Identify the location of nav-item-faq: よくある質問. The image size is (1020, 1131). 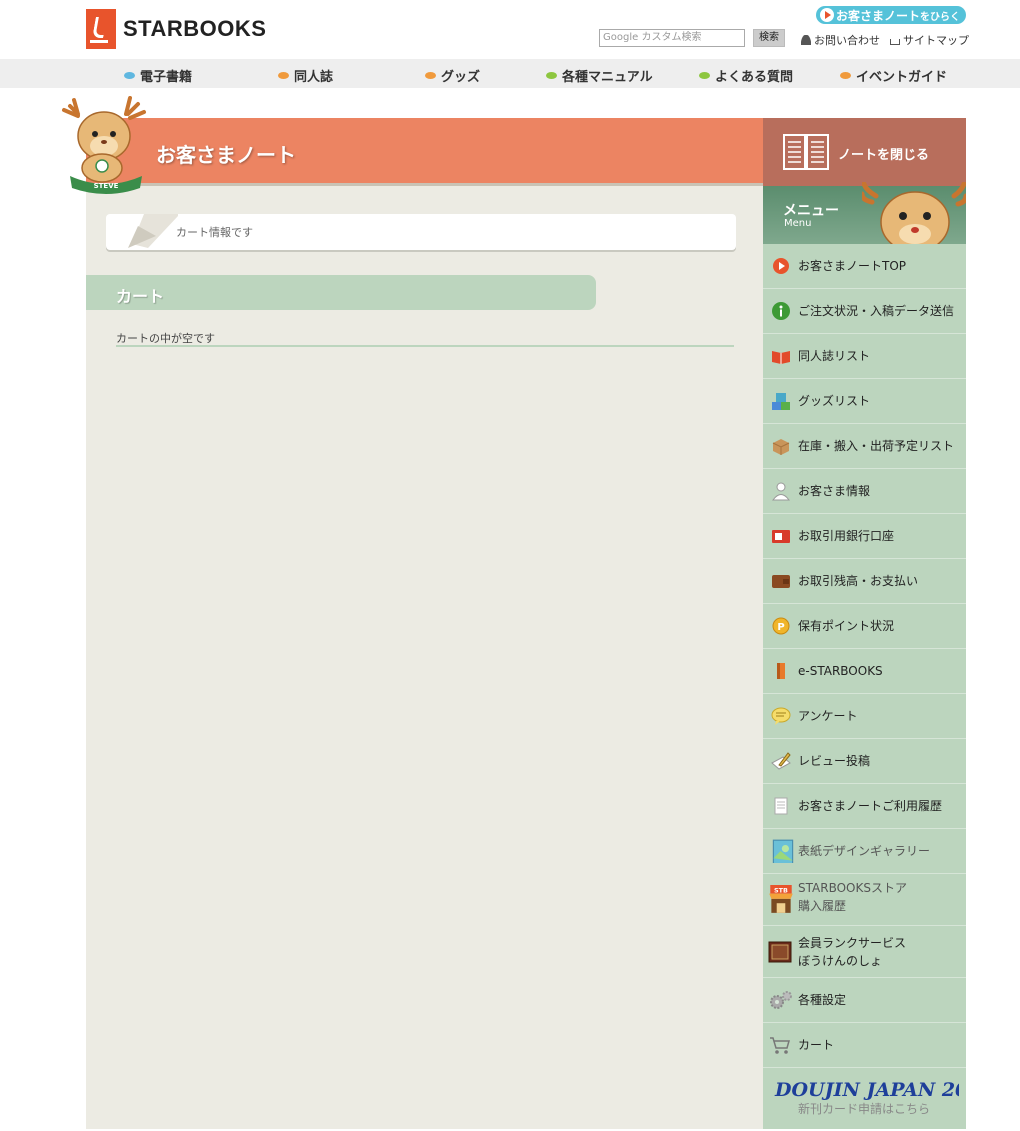
(746, 75).